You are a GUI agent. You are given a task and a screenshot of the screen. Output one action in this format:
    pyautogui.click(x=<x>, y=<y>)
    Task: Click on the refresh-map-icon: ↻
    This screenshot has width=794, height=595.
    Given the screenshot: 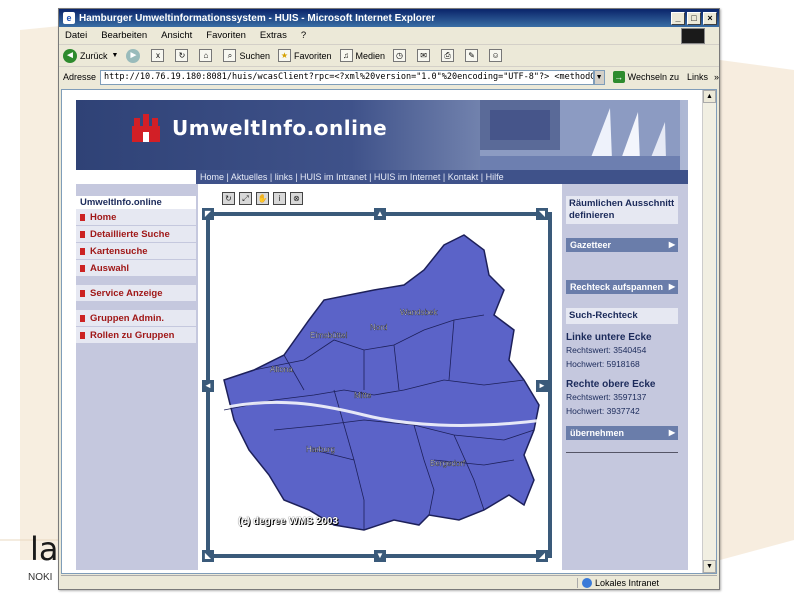 What is the action you would take?
    pyautogui.click(x=228, y=198)
    